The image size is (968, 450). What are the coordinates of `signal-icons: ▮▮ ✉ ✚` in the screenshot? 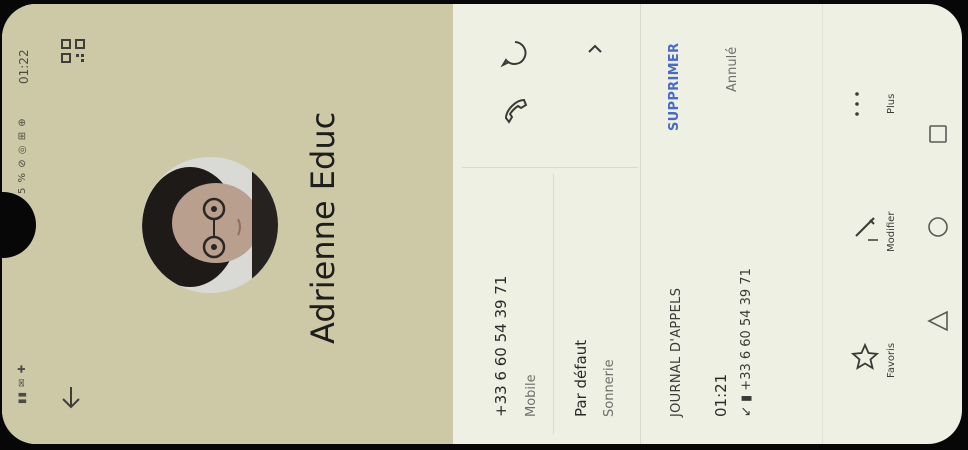 It's located at (22, 383).